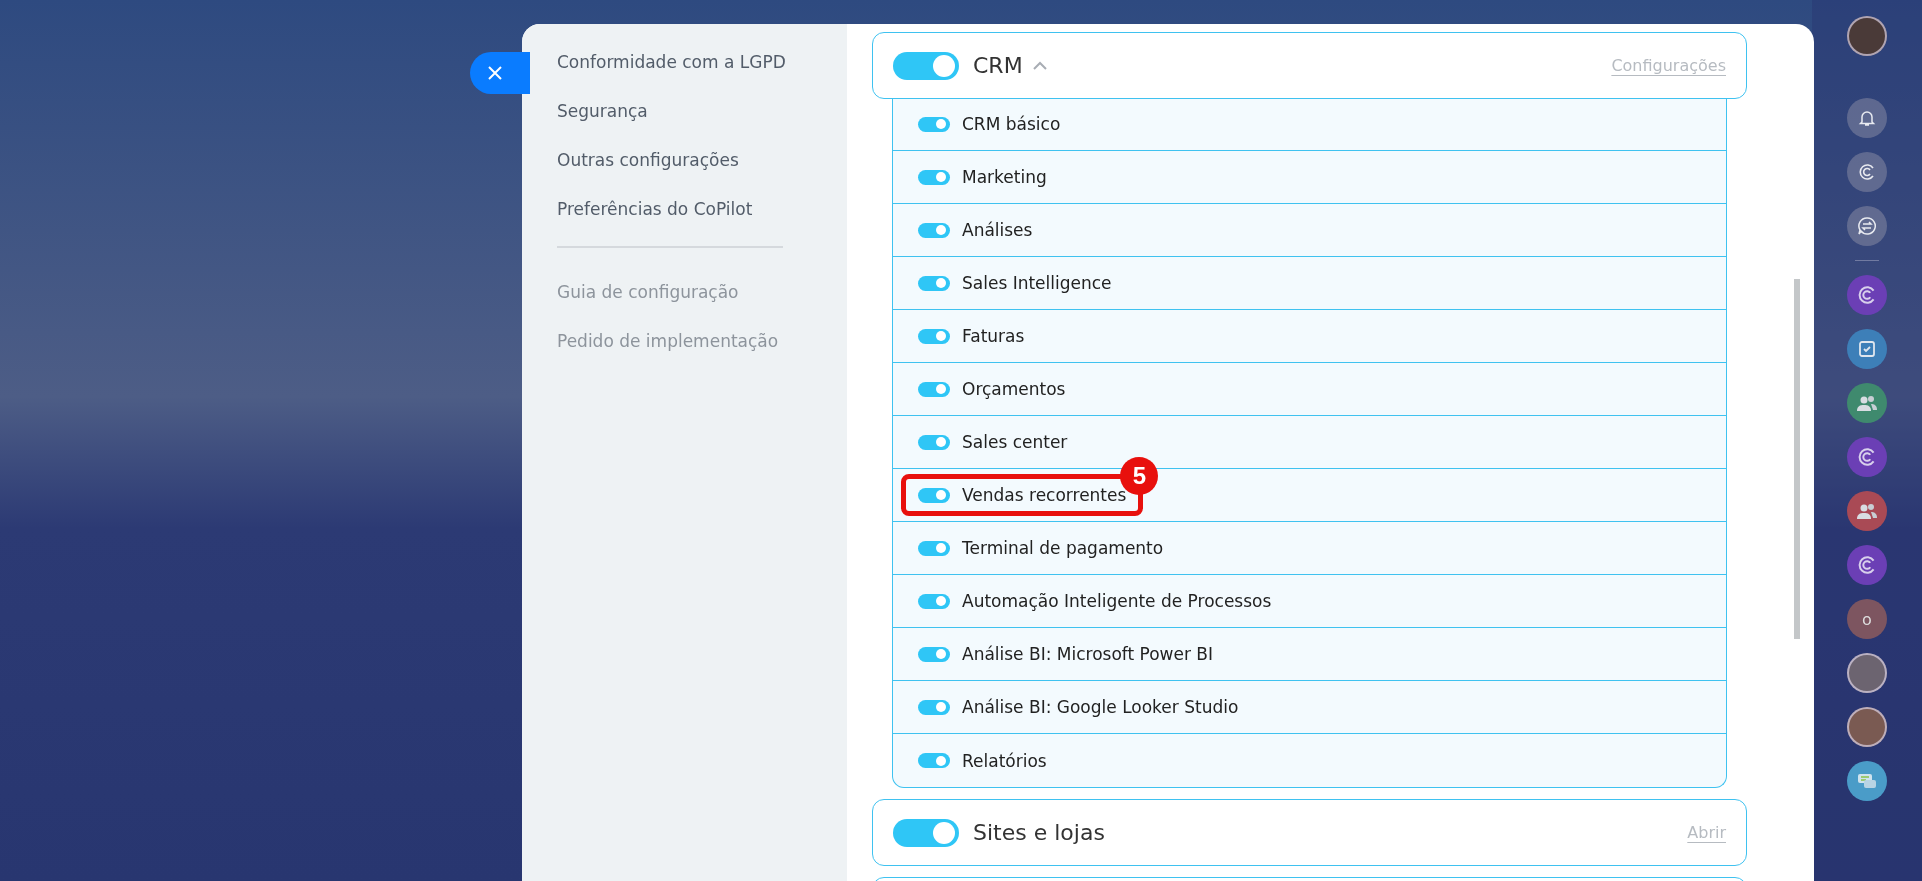  I want to click on feature-label: Faturas, so click(993, 336).